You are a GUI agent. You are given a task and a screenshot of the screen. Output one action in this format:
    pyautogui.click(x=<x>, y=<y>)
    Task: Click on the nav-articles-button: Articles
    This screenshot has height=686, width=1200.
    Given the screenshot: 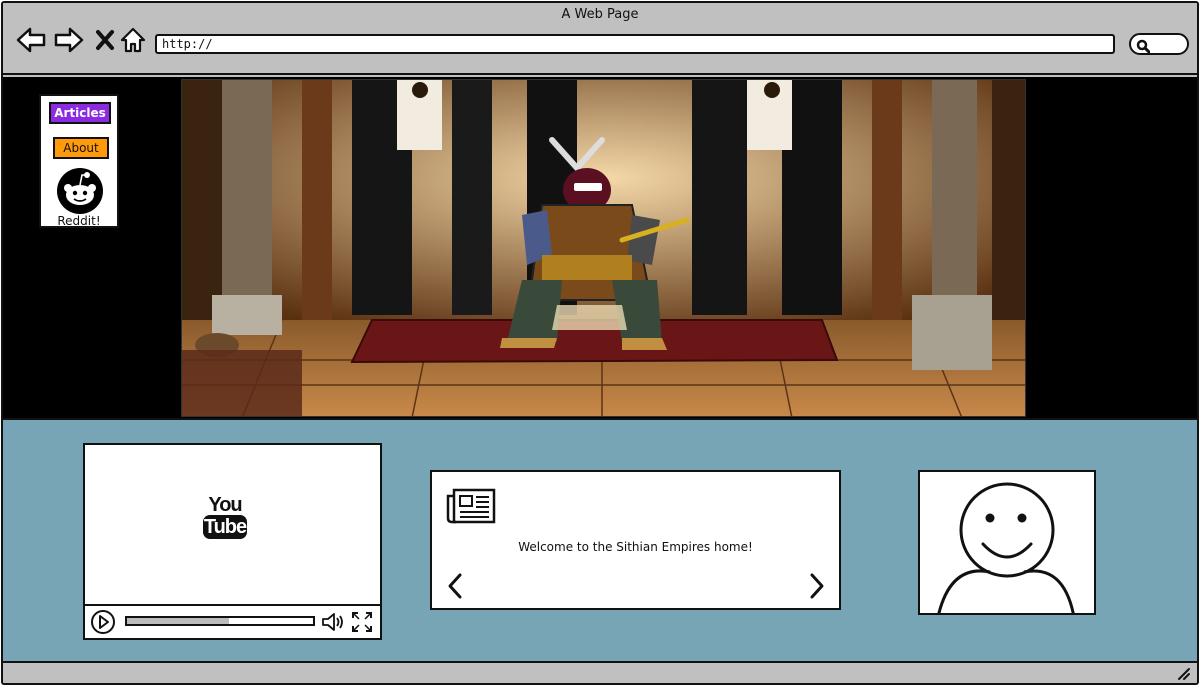 What is the action you would take?
    pyautogui.click(x=80, y=113)
    